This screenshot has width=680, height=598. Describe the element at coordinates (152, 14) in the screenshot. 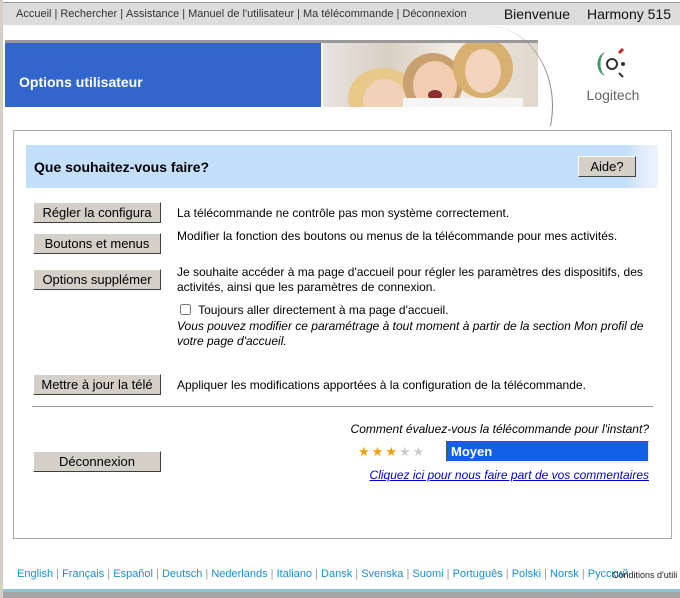

I see `nav-link: Assistance` at that location.